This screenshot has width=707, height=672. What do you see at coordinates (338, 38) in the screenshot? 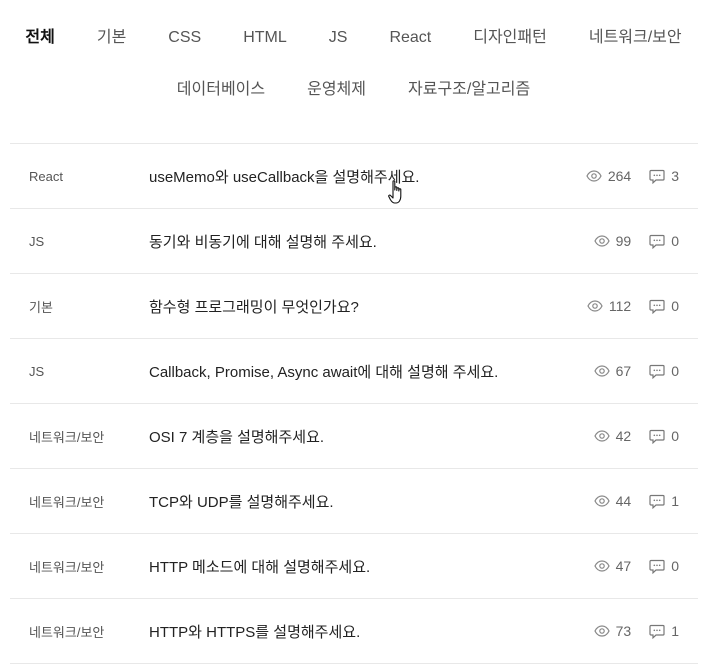
I see `tab-js: JS` at bounding box center [338, 38].